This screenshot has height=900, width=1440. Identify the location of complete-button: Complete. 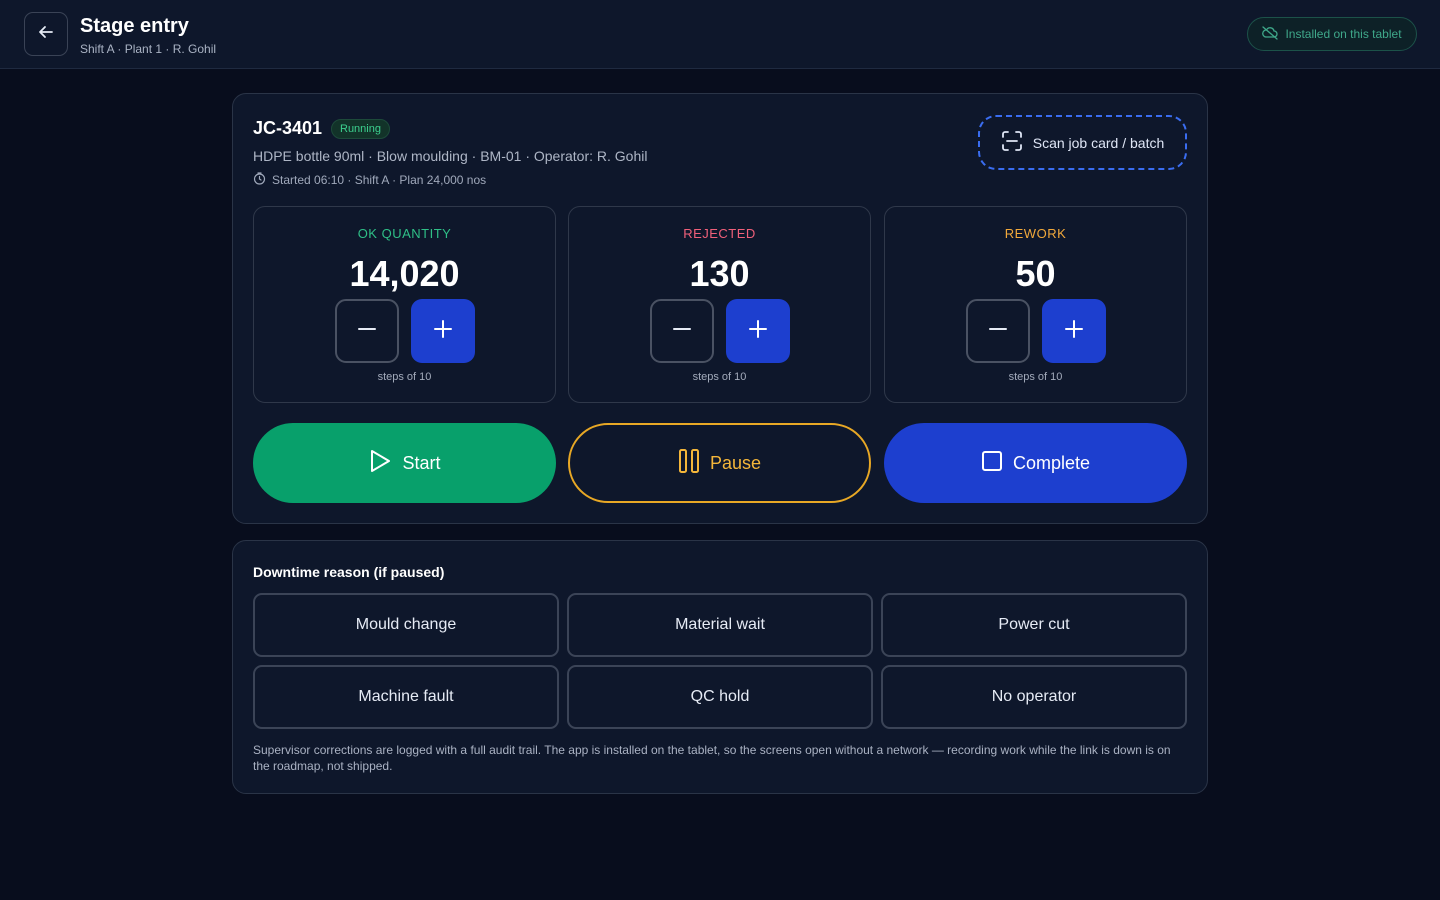
(1035, 463).